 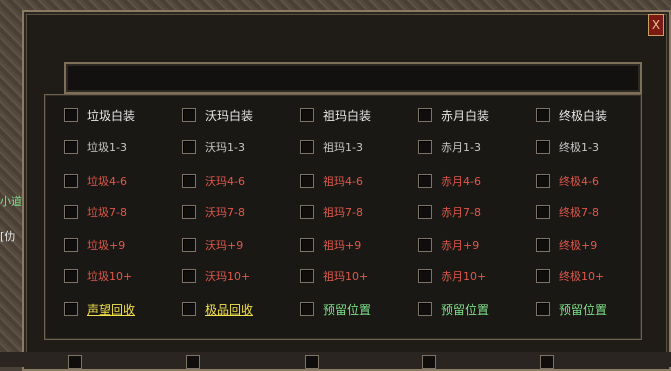 I want to click on option-label: 沃玛+9, so click(x=224, y=245).